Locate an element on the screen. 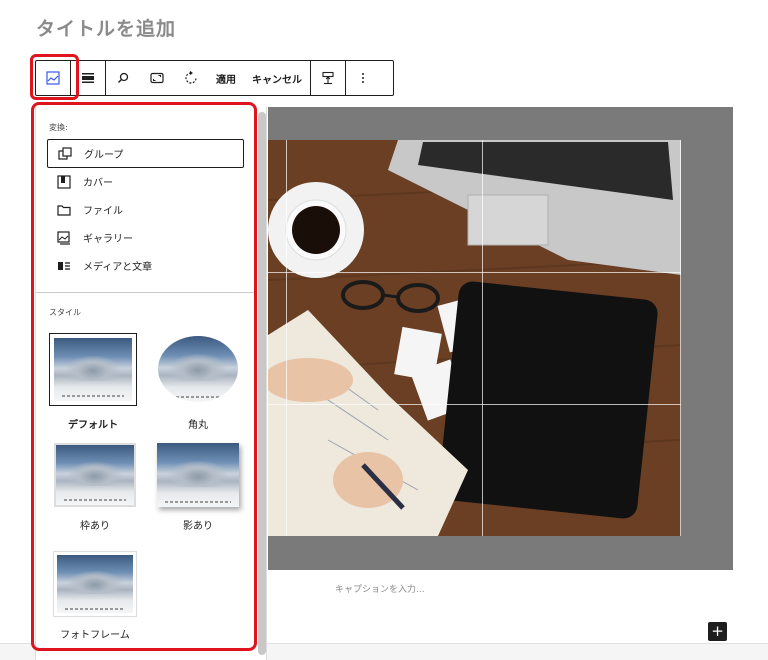 The height and width of the screenshot is (660, 768). search-icon is located at coordinates (123, 77).